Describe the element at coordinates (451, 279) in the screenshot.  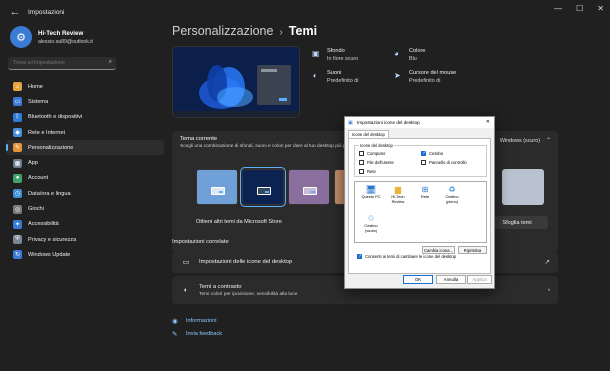
I see `cancel-button: Annulla` at that location.